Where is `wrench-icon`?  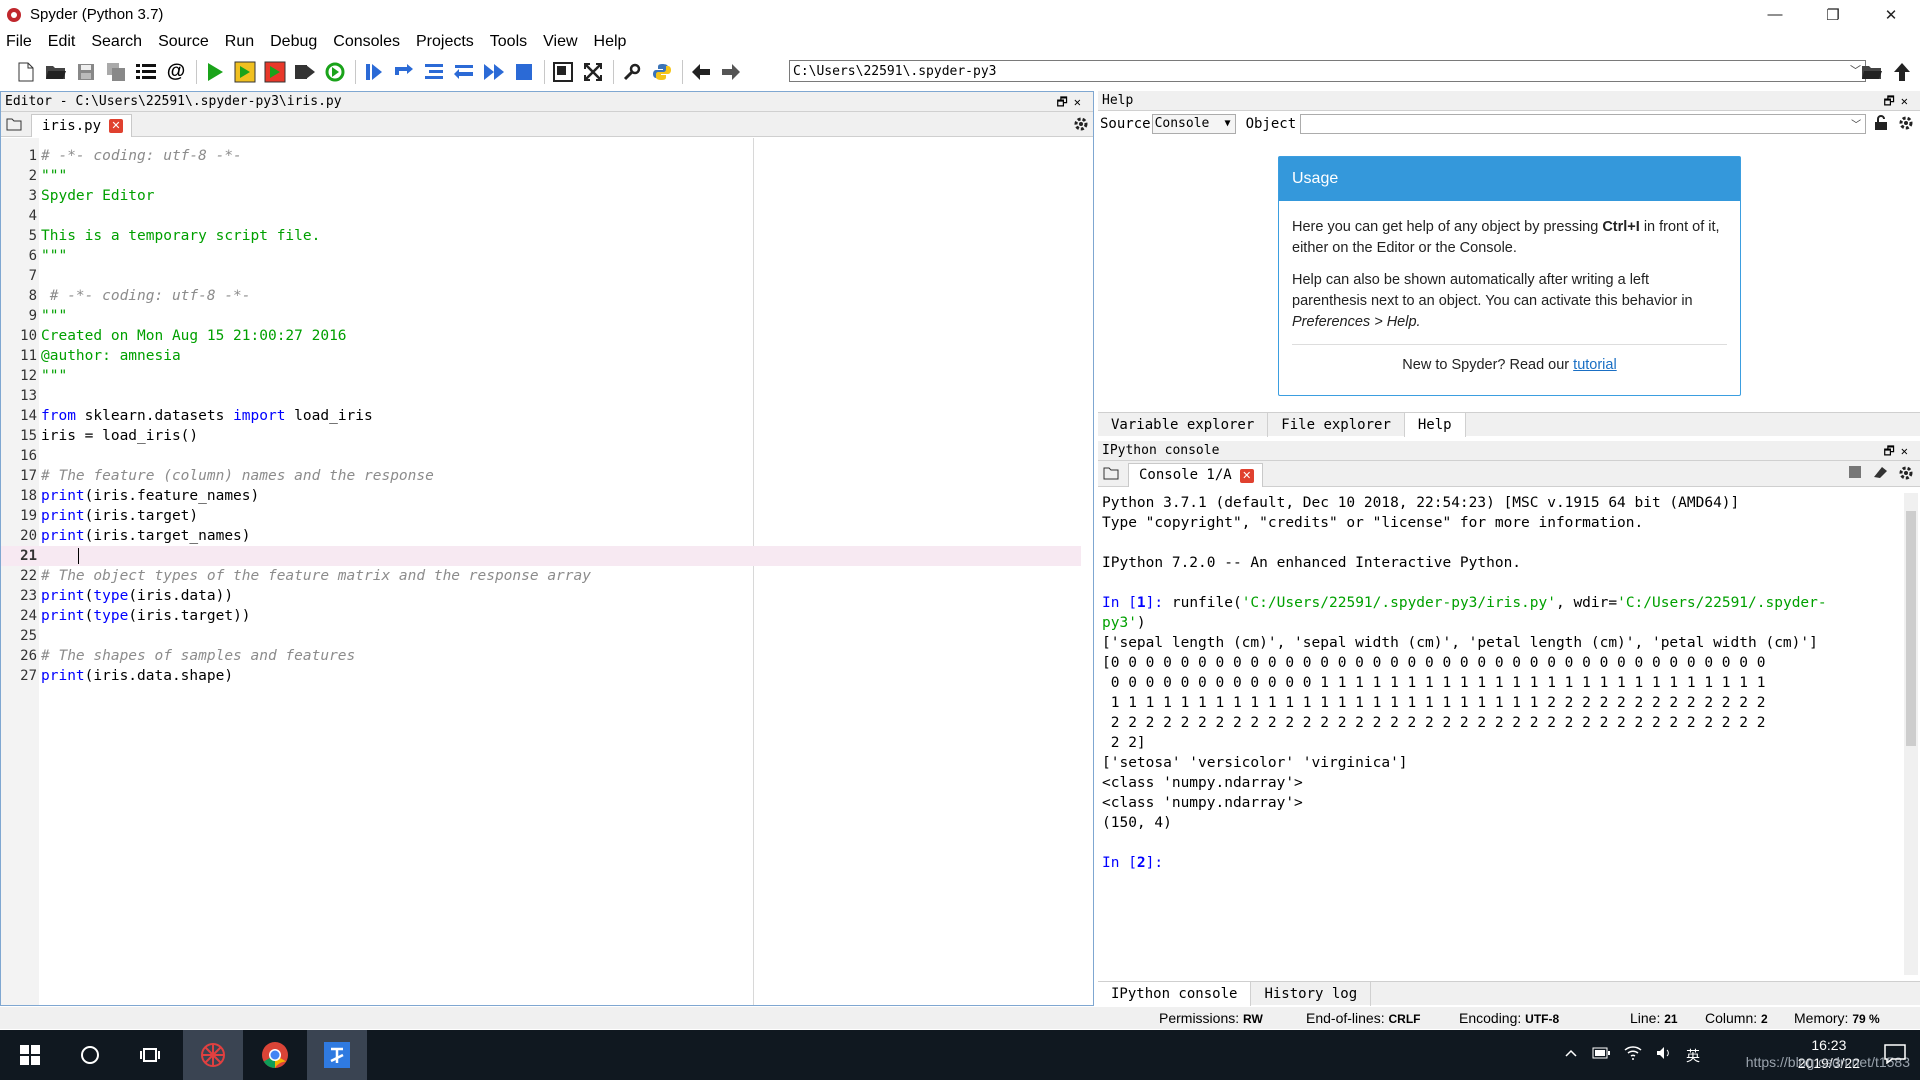
wrench-icon is located at coordinates (632, 72).